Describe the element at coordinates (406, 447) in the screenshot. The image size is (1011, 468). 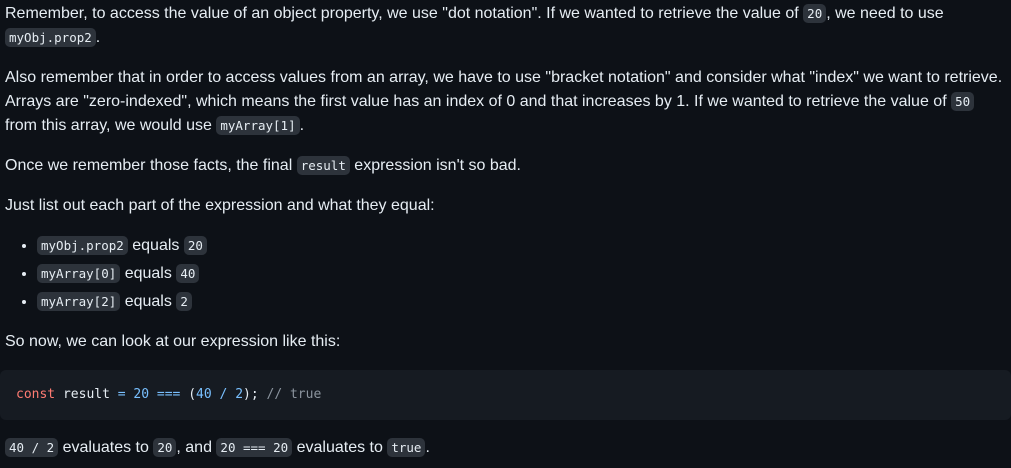
I see `inline-code: true` at that location.